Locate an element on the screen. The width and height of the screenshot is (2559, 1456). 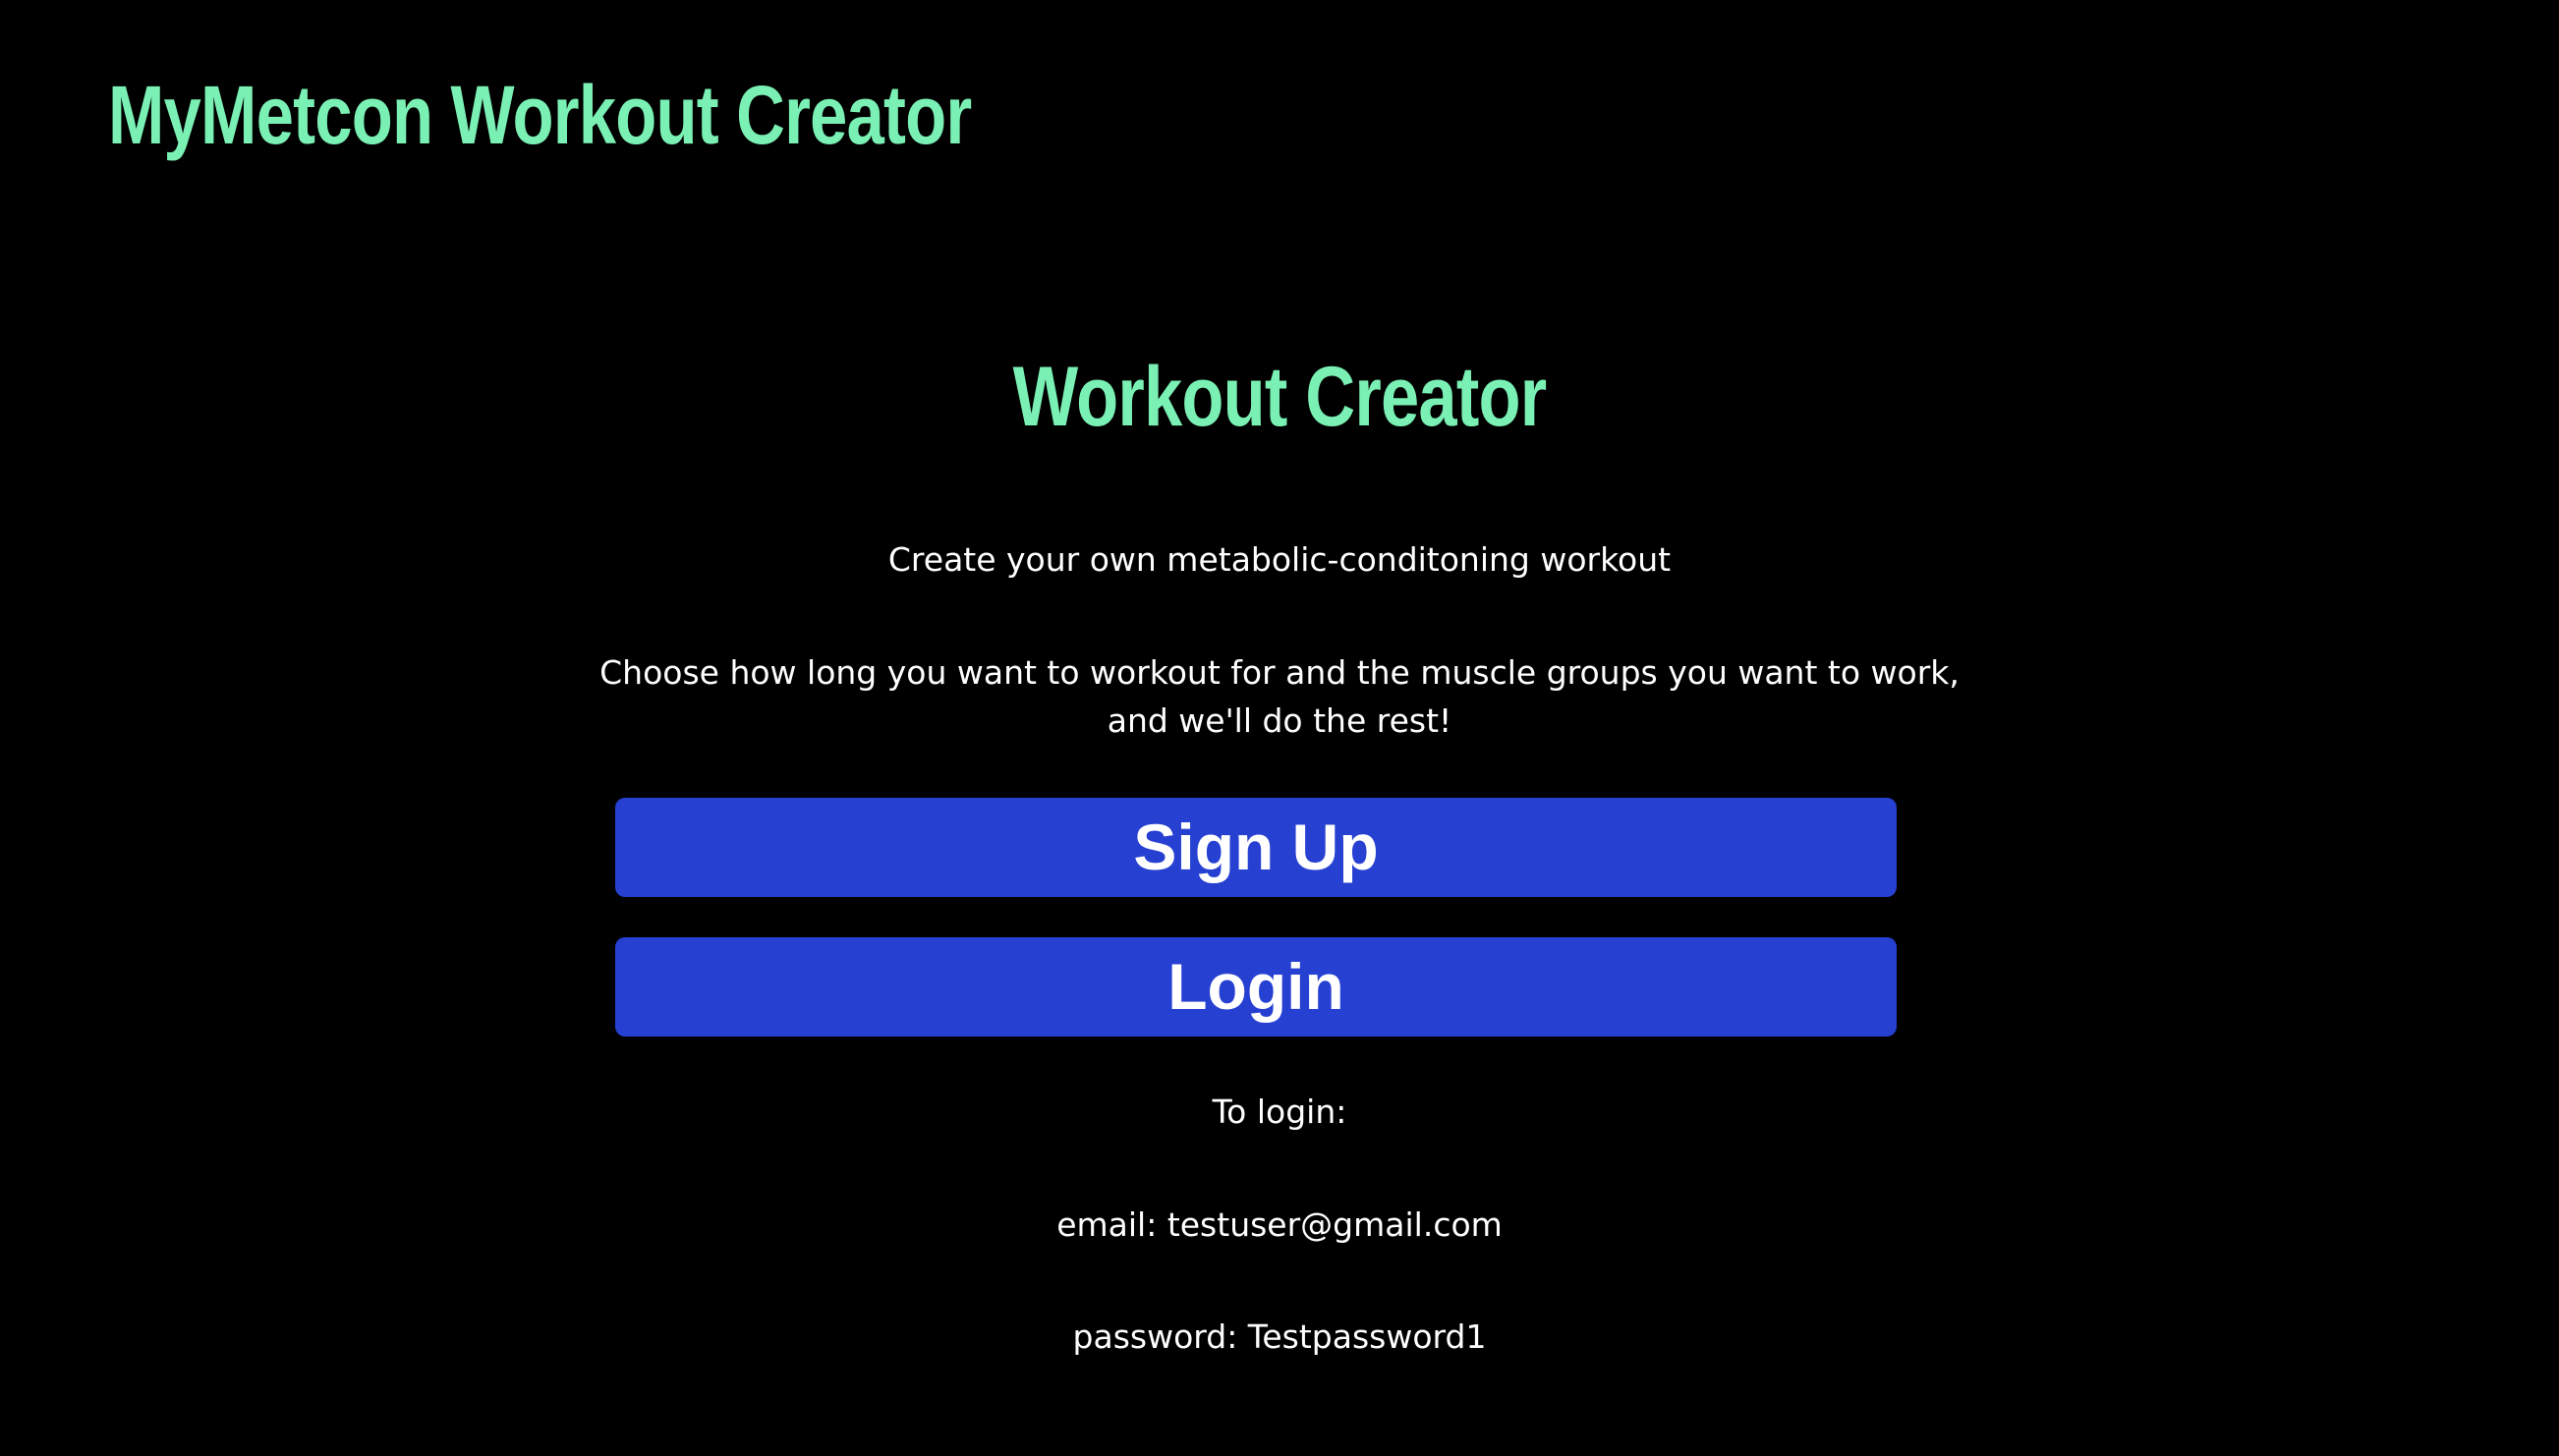
login-button: Login is located at coordinates (1256, 986).